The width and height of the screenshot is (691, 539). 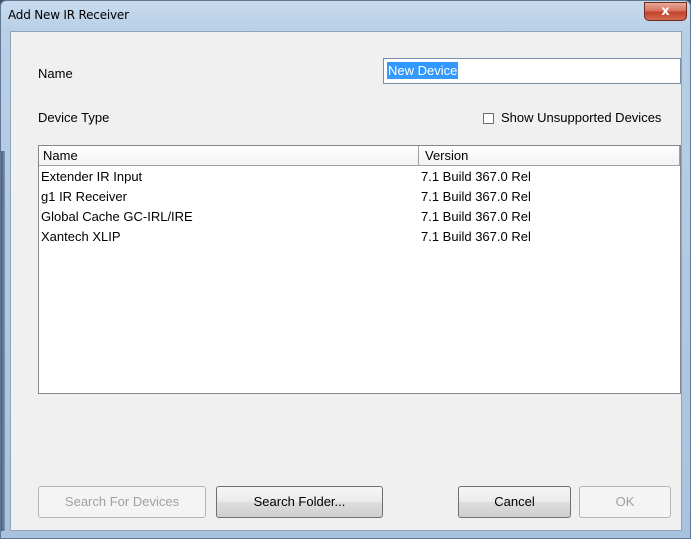 I want to click on cancel-button: Cancel, so click(x=514, y=502).